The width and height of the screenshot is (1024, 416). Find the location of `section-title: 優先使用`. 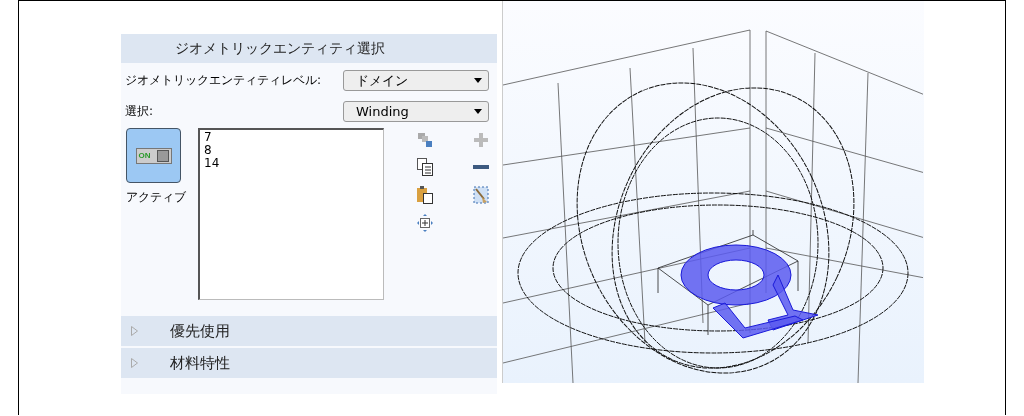

section-title: 優先使用 is located at coordinates (200, 331).